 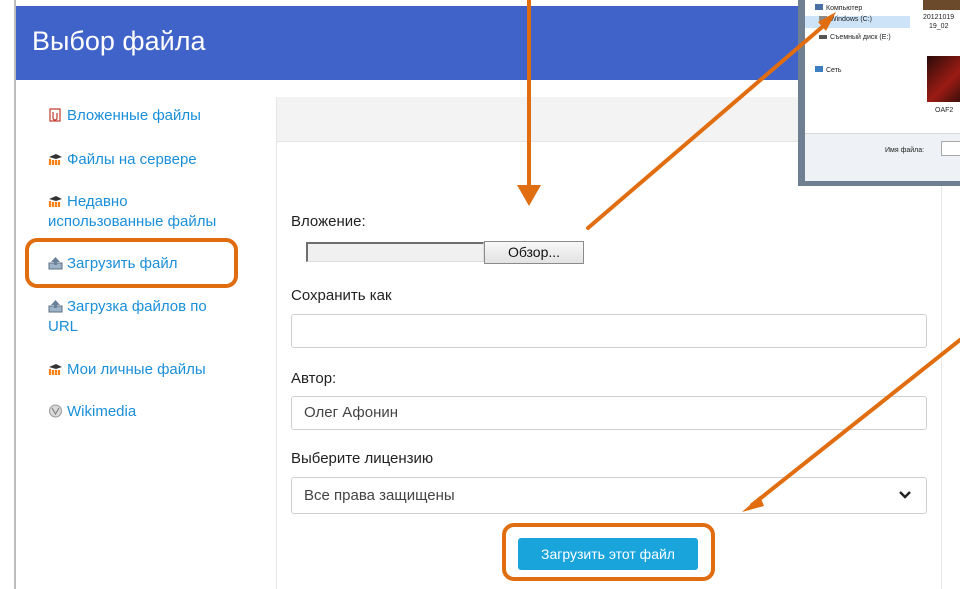 I want to click on dialog-nav-network: Сеть, so click(x=828, y=70).